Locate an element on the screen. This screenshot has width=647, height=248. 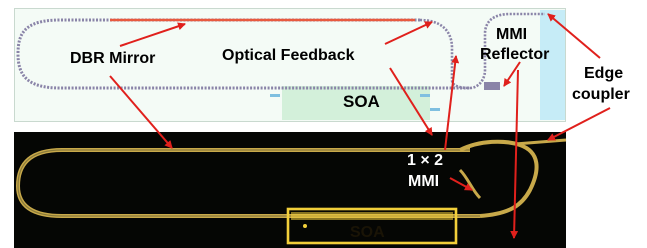
probe-spot is located at coordinates (305, 226).